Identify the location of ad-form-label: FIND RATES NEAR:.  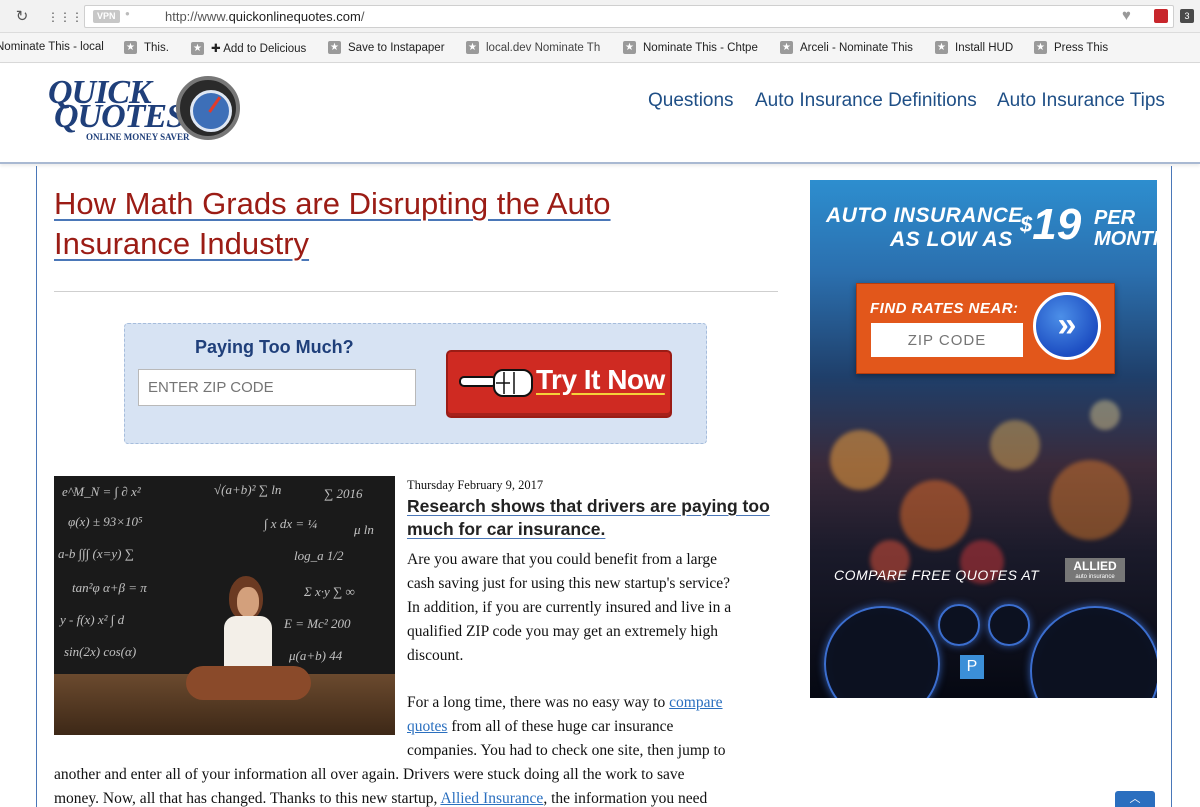
(944, 308).